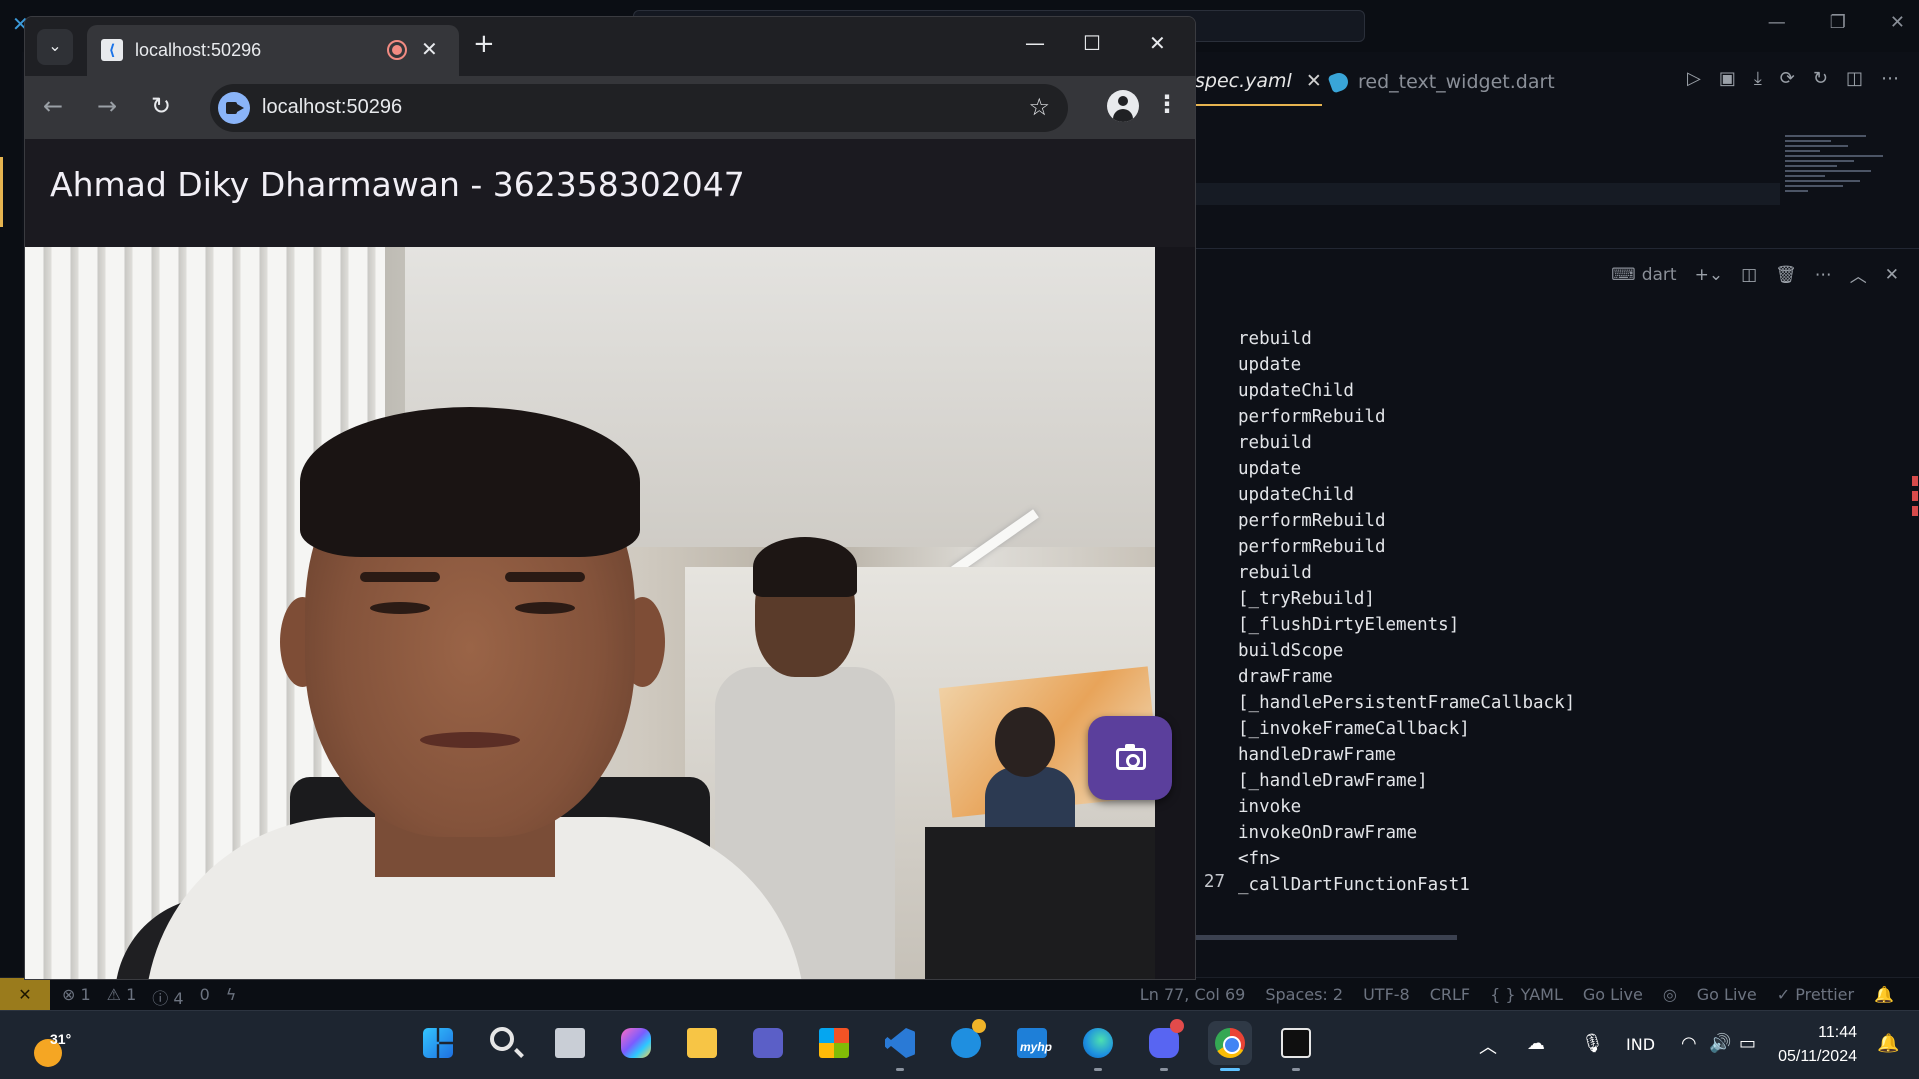  What do you see at coordinates (1884, 994) in the screenshot?
I see `notifications-bell-icon: 🔔` at bounding box center [1884, 994].